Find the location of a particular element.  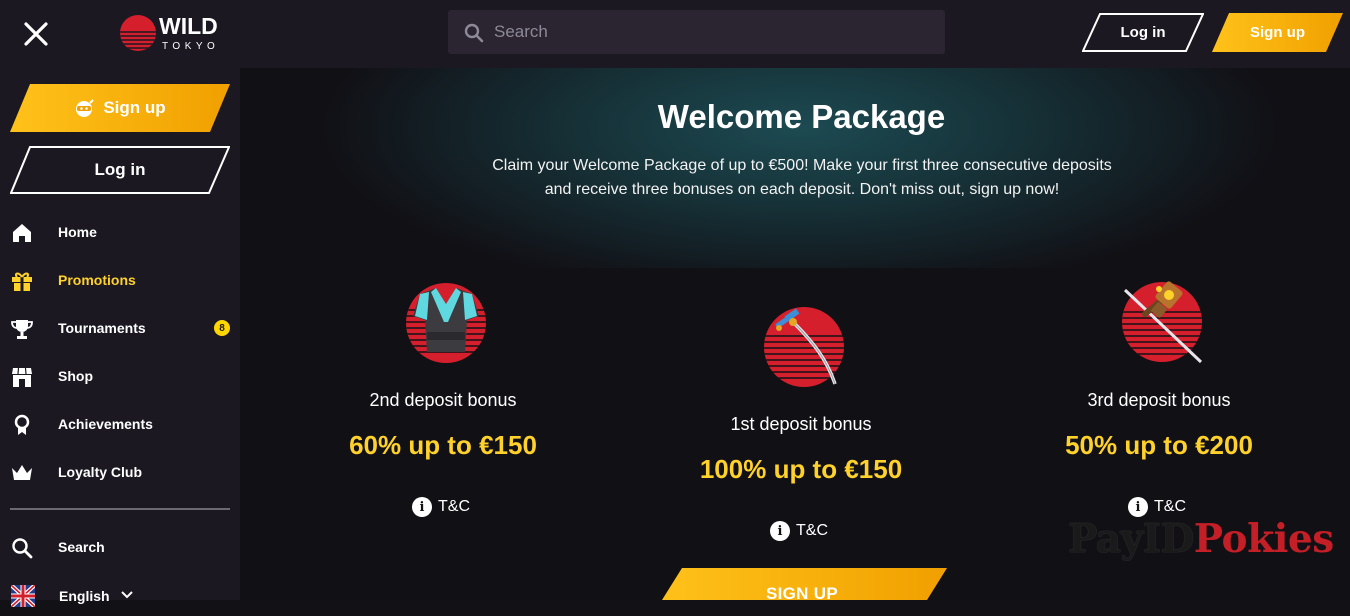

chevron-down-icon is located at coordinates (127, 595).